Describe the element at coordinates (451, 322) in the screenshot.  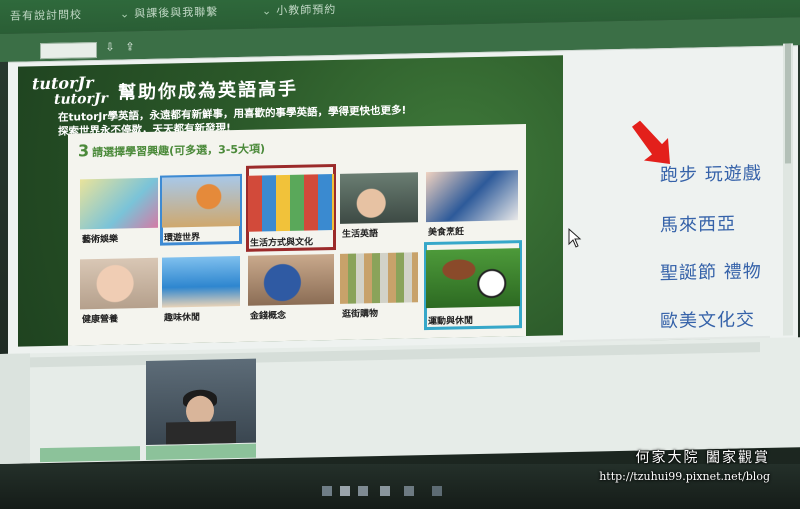
I see `tile-label: 運動與休閒` at that location.